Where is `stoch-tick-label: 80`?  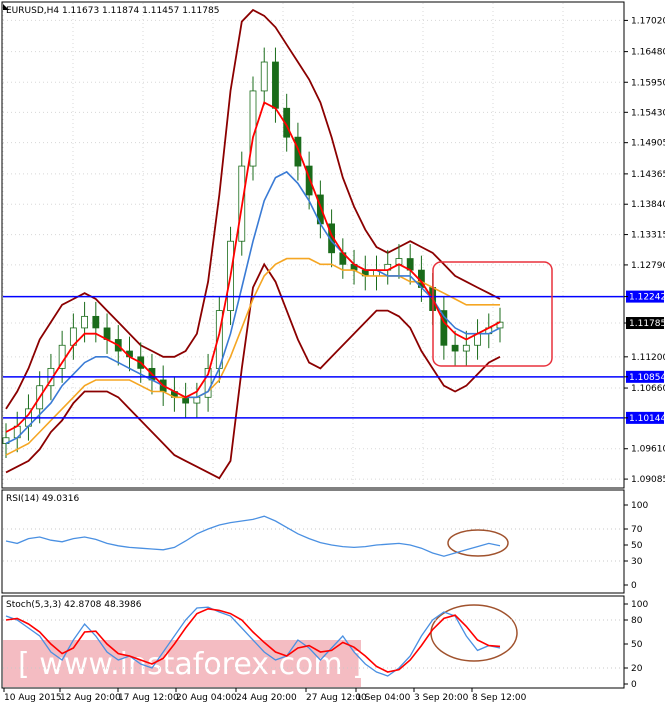 stoch-tick-label: 80 is located at coordinates (637, 621).